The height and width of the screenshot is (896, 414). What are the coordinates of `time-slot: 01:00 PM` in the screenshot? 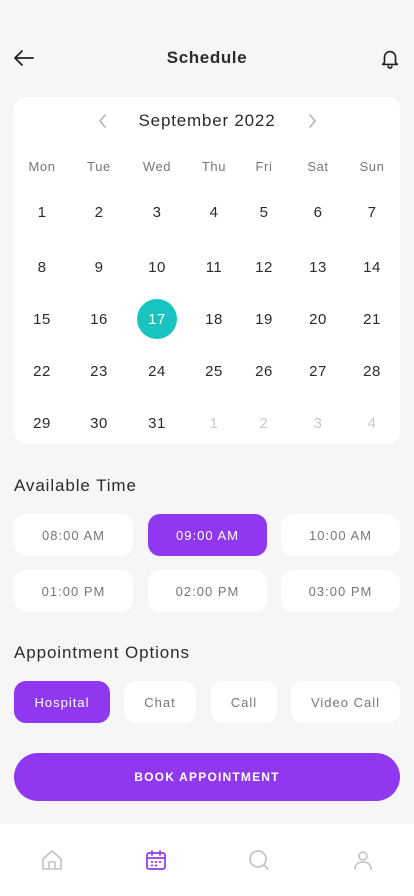 It's located at (73, 591).